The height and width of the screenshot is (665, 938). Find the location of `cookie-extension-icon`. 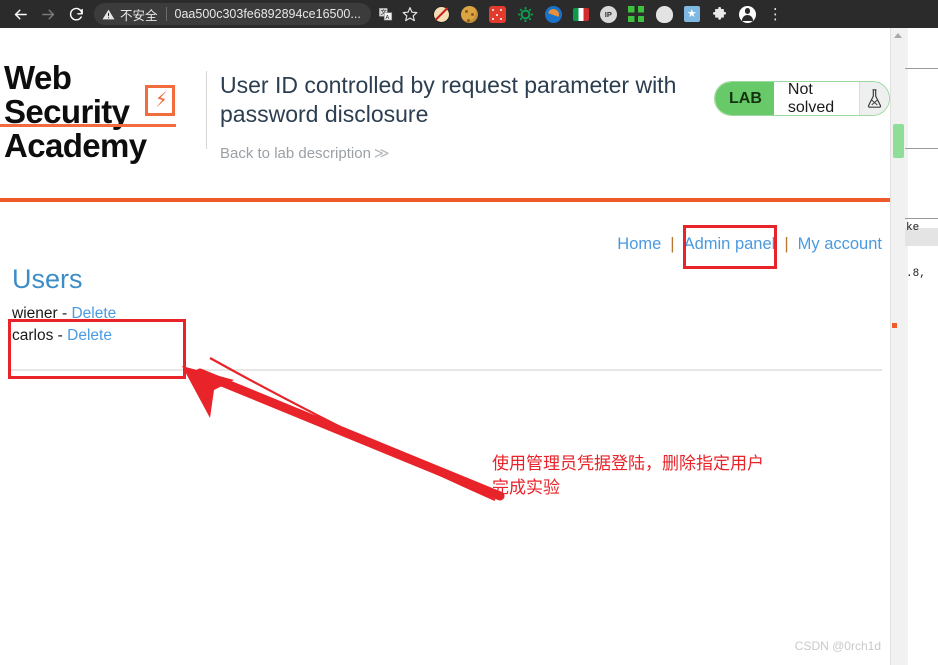

cookie-extension-icon is located at coordinates (469, 14).